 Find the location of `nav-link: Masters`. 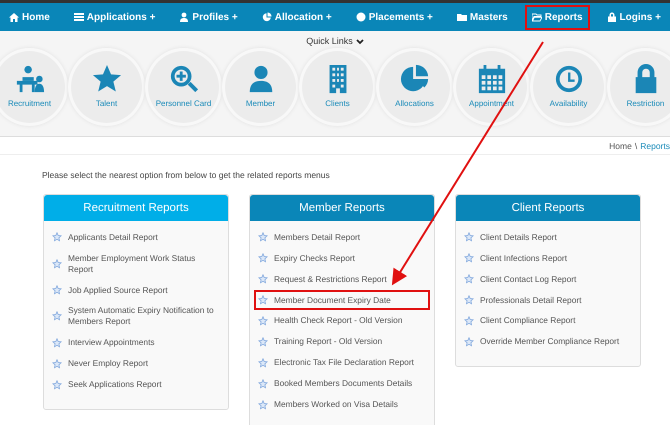

nav-link: Masters is located at coordinates (482, 17).